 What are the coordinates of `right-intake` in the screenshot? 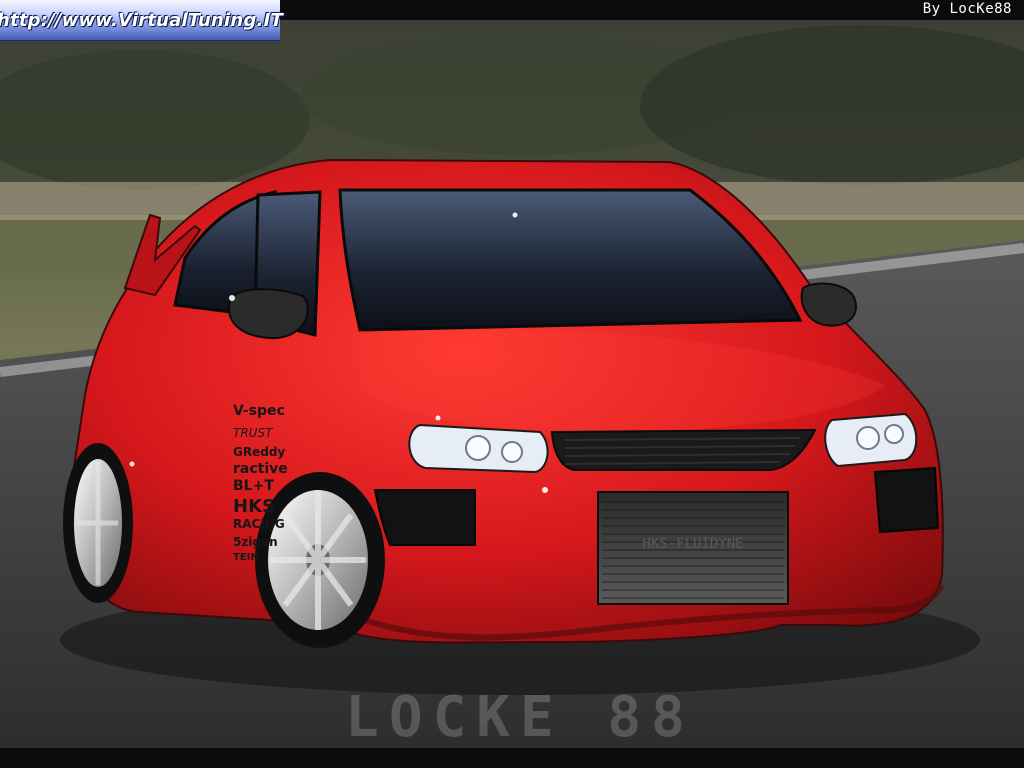 It's located at (906, 500).